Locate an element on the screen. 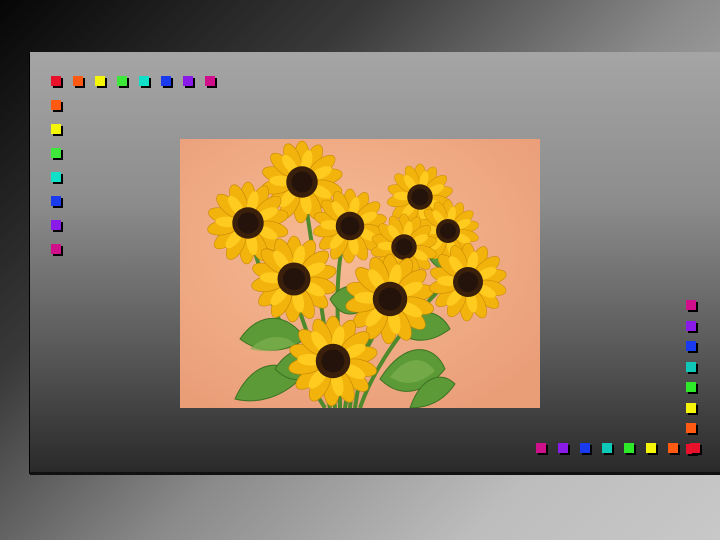  panel-shadow-edge is located at coordinates (375, 473).